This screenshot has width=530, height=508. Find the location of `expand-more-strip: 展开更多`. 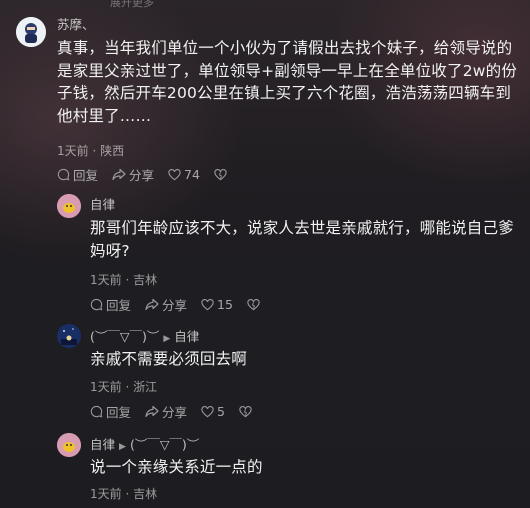

expand-more-strip: 展开更多 is located at coordinates (265, 5).